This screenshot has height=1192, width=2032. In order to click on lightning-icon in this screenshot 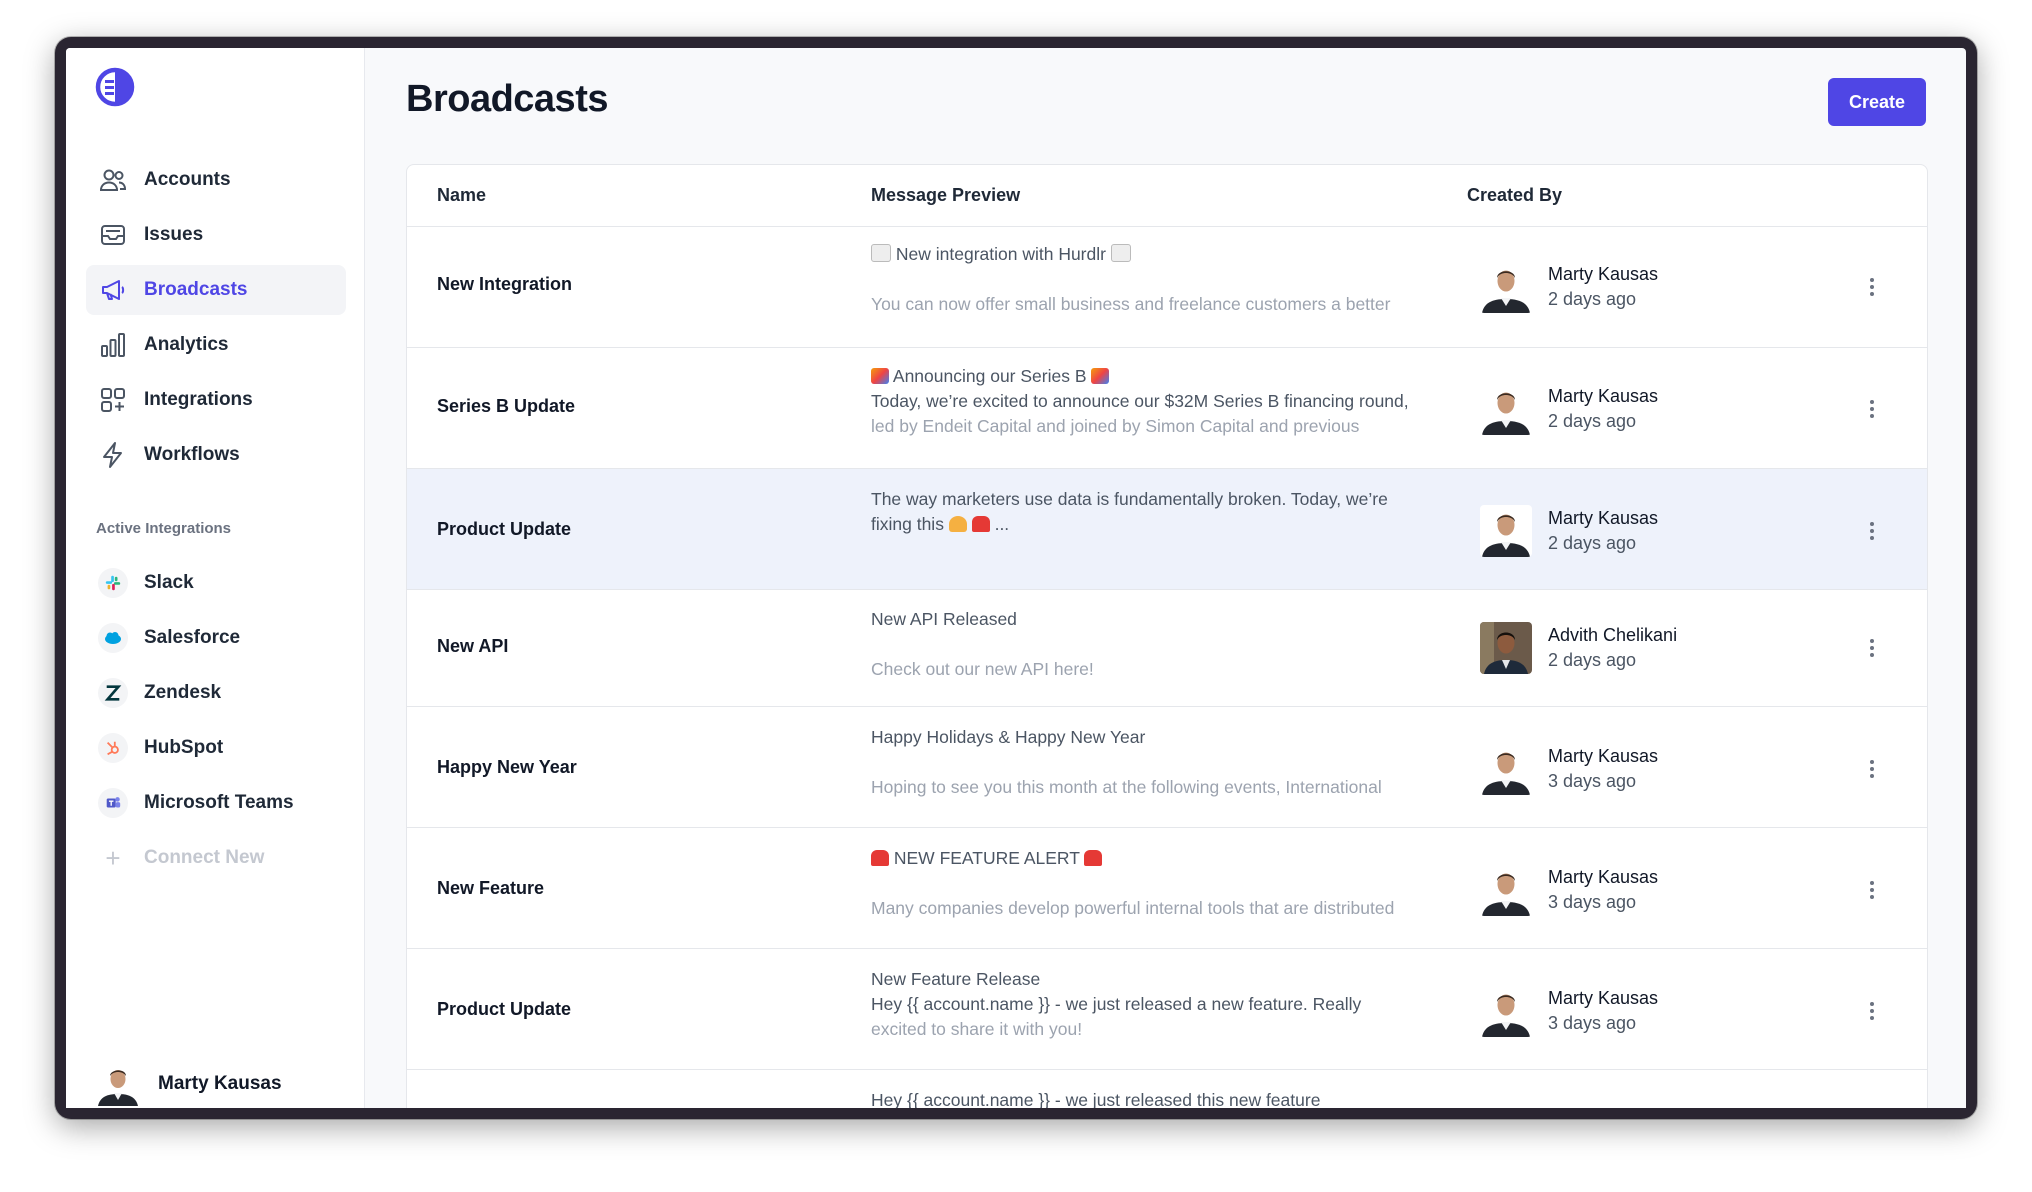, I will do `click(113, 455)`.